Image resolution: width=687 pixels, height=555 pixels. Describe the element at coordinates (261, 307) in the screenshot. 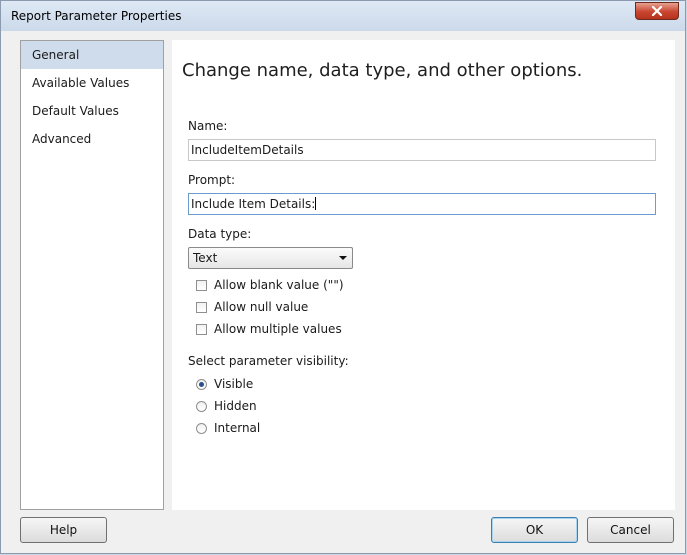

I see `checkbox-label: Allow null value` at that location.